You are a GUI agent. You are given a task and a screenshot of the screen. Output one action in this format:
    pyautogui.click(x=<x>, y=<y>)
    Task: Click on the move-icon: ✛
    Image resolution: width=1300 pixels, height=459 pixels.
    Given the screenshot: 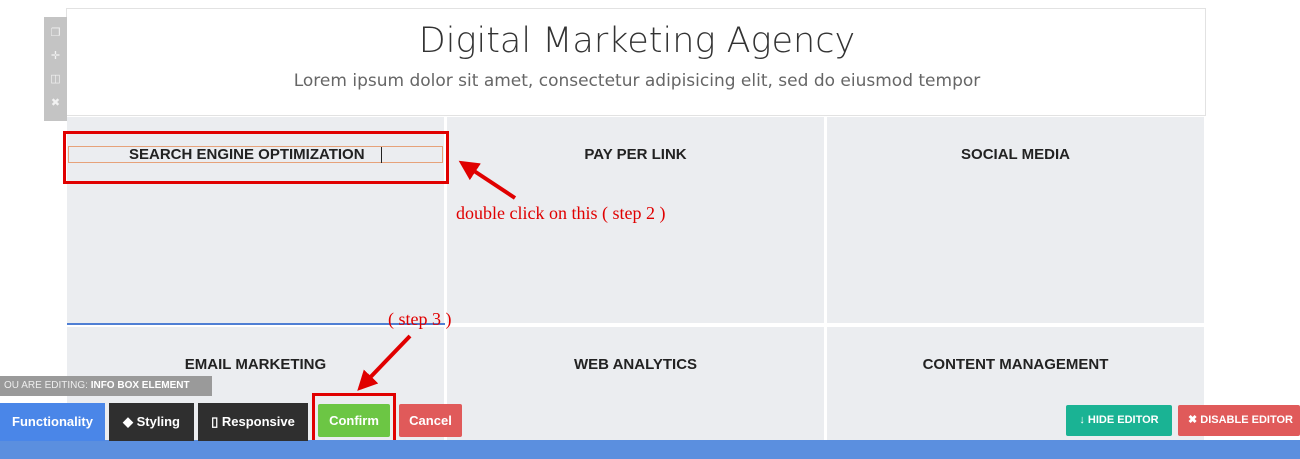 What is the action you would take?
    pyautogui.click(x=55, y=56)
    